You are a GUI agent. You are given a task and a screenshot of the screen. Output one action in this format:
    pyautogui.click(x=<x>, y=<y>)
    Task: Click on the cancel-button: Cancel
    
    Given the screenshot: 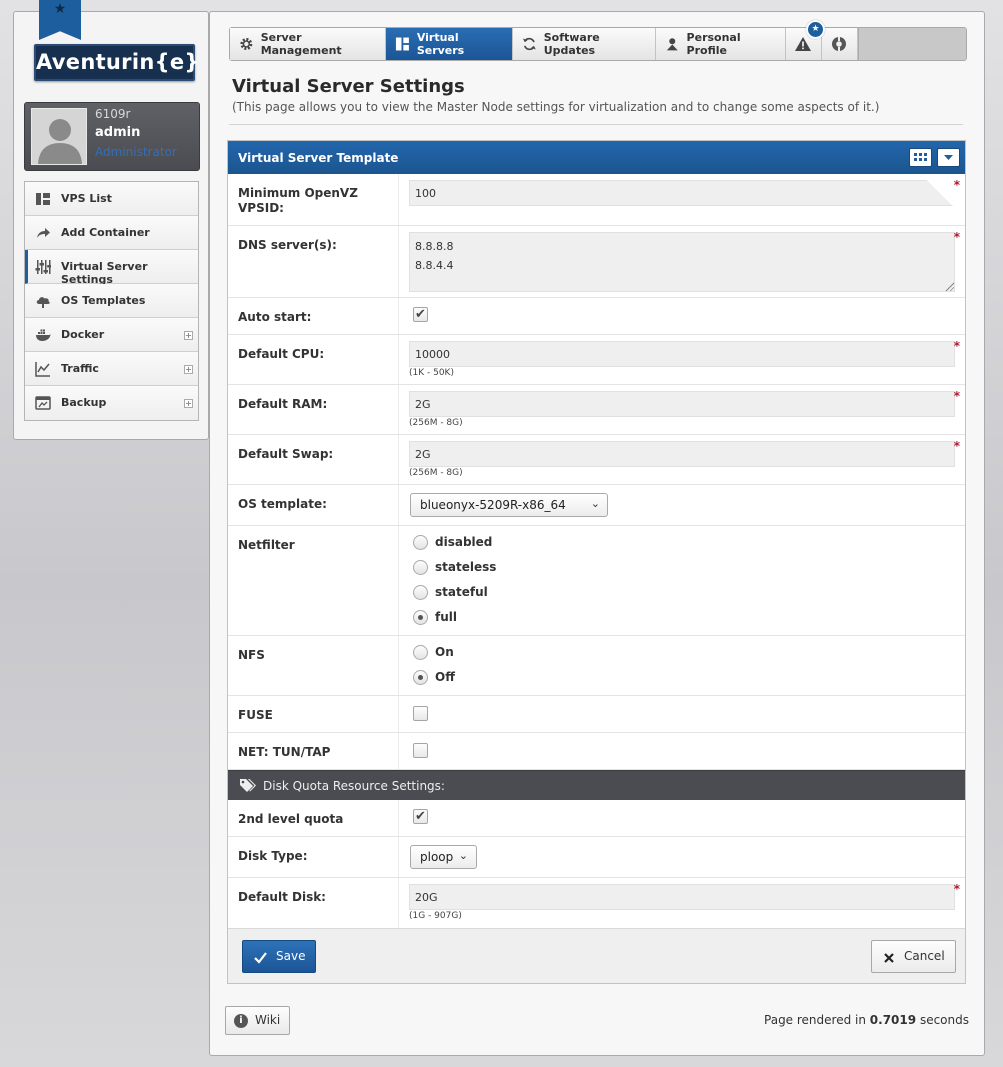 What is the action you would take?
    pyautogui.click(x=913, y=956)
    